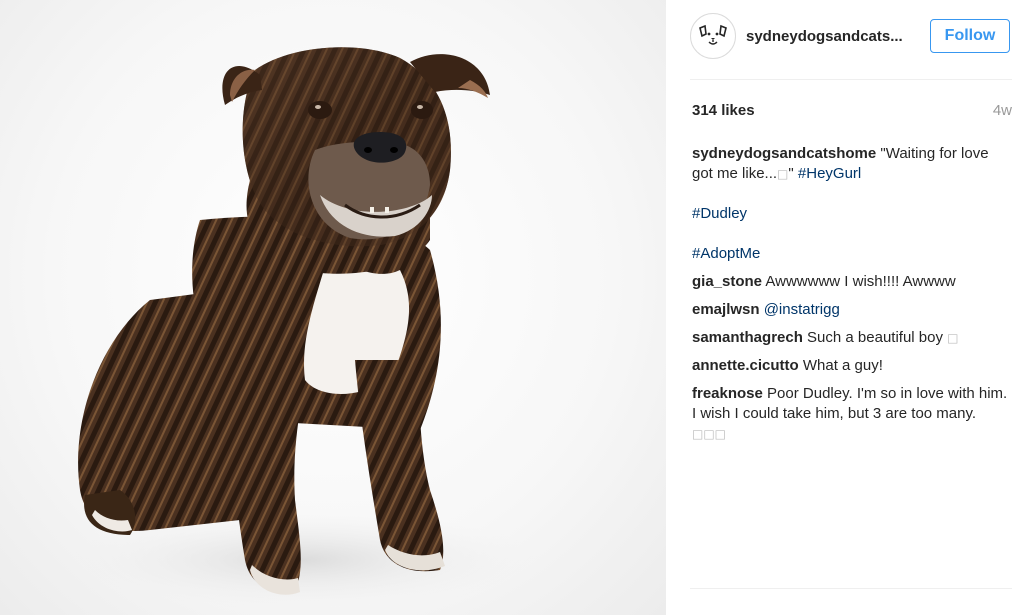 This screenshot has height=615, width=1014. I want to click on caption-author: sydneydogsandcatshome, so click(784, 153).